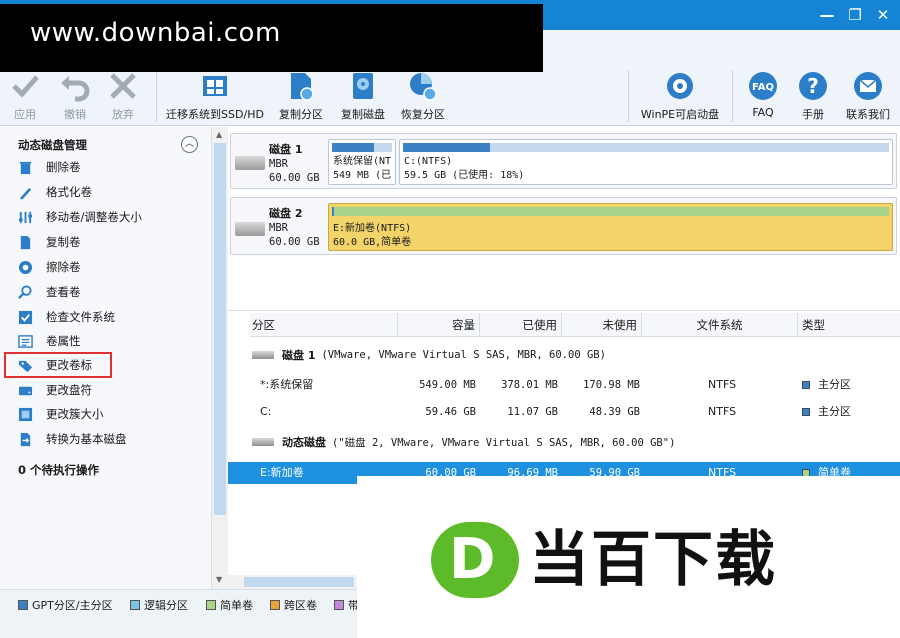 This screenshot has height=638, width=900. Describe the element at coordinates (282, 472) in the screenshot. I see `cell-partition: E:新加卷` at that location.